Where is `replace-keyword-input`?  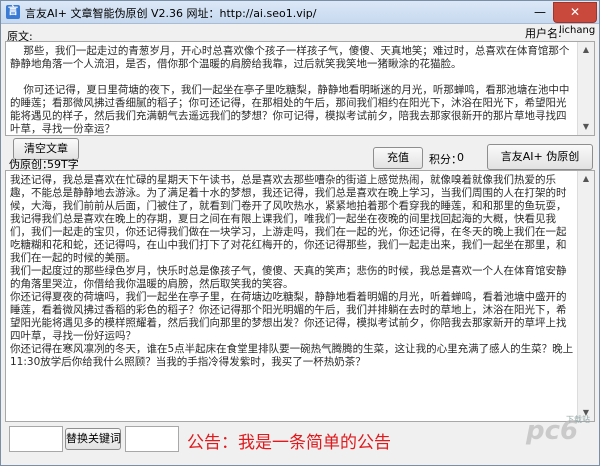
replace-keyword-input is located at coordinates (152, 439).